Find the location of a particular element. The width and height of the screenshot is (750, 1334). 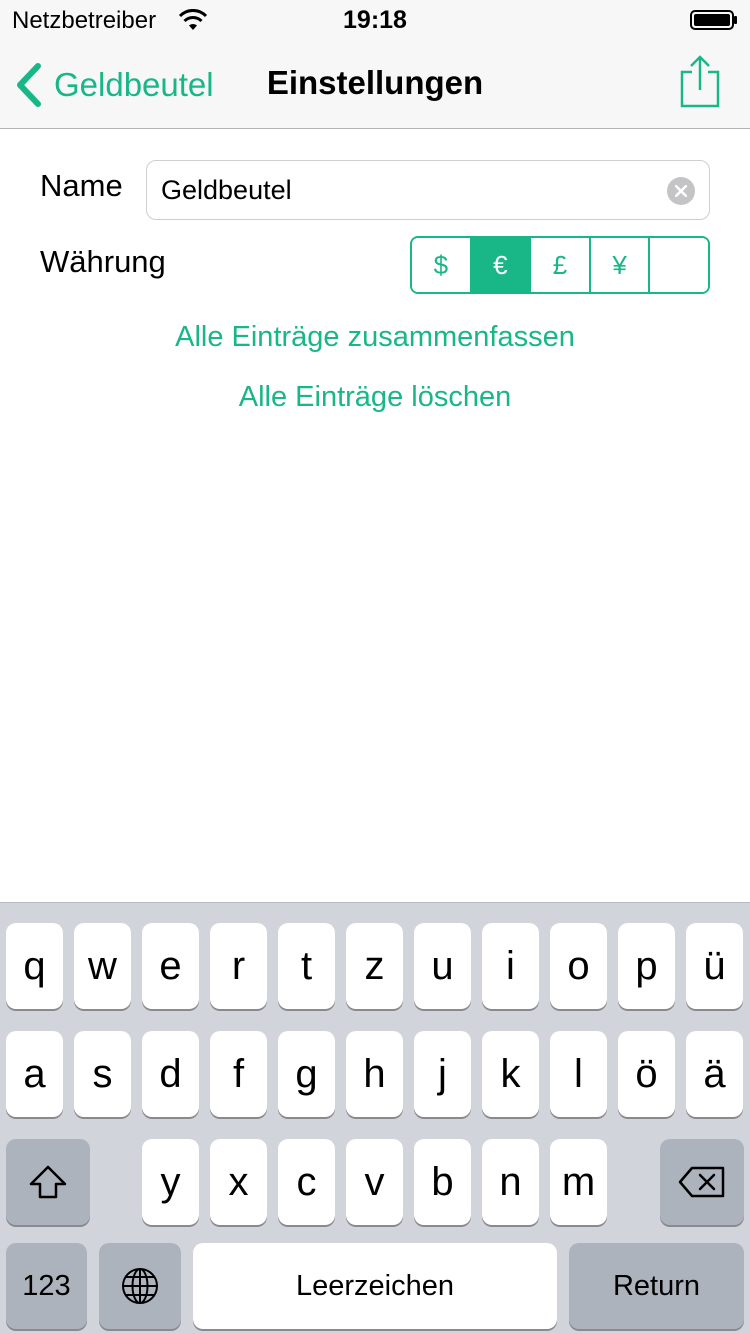

share-icon is located at coordinates (700, 82).